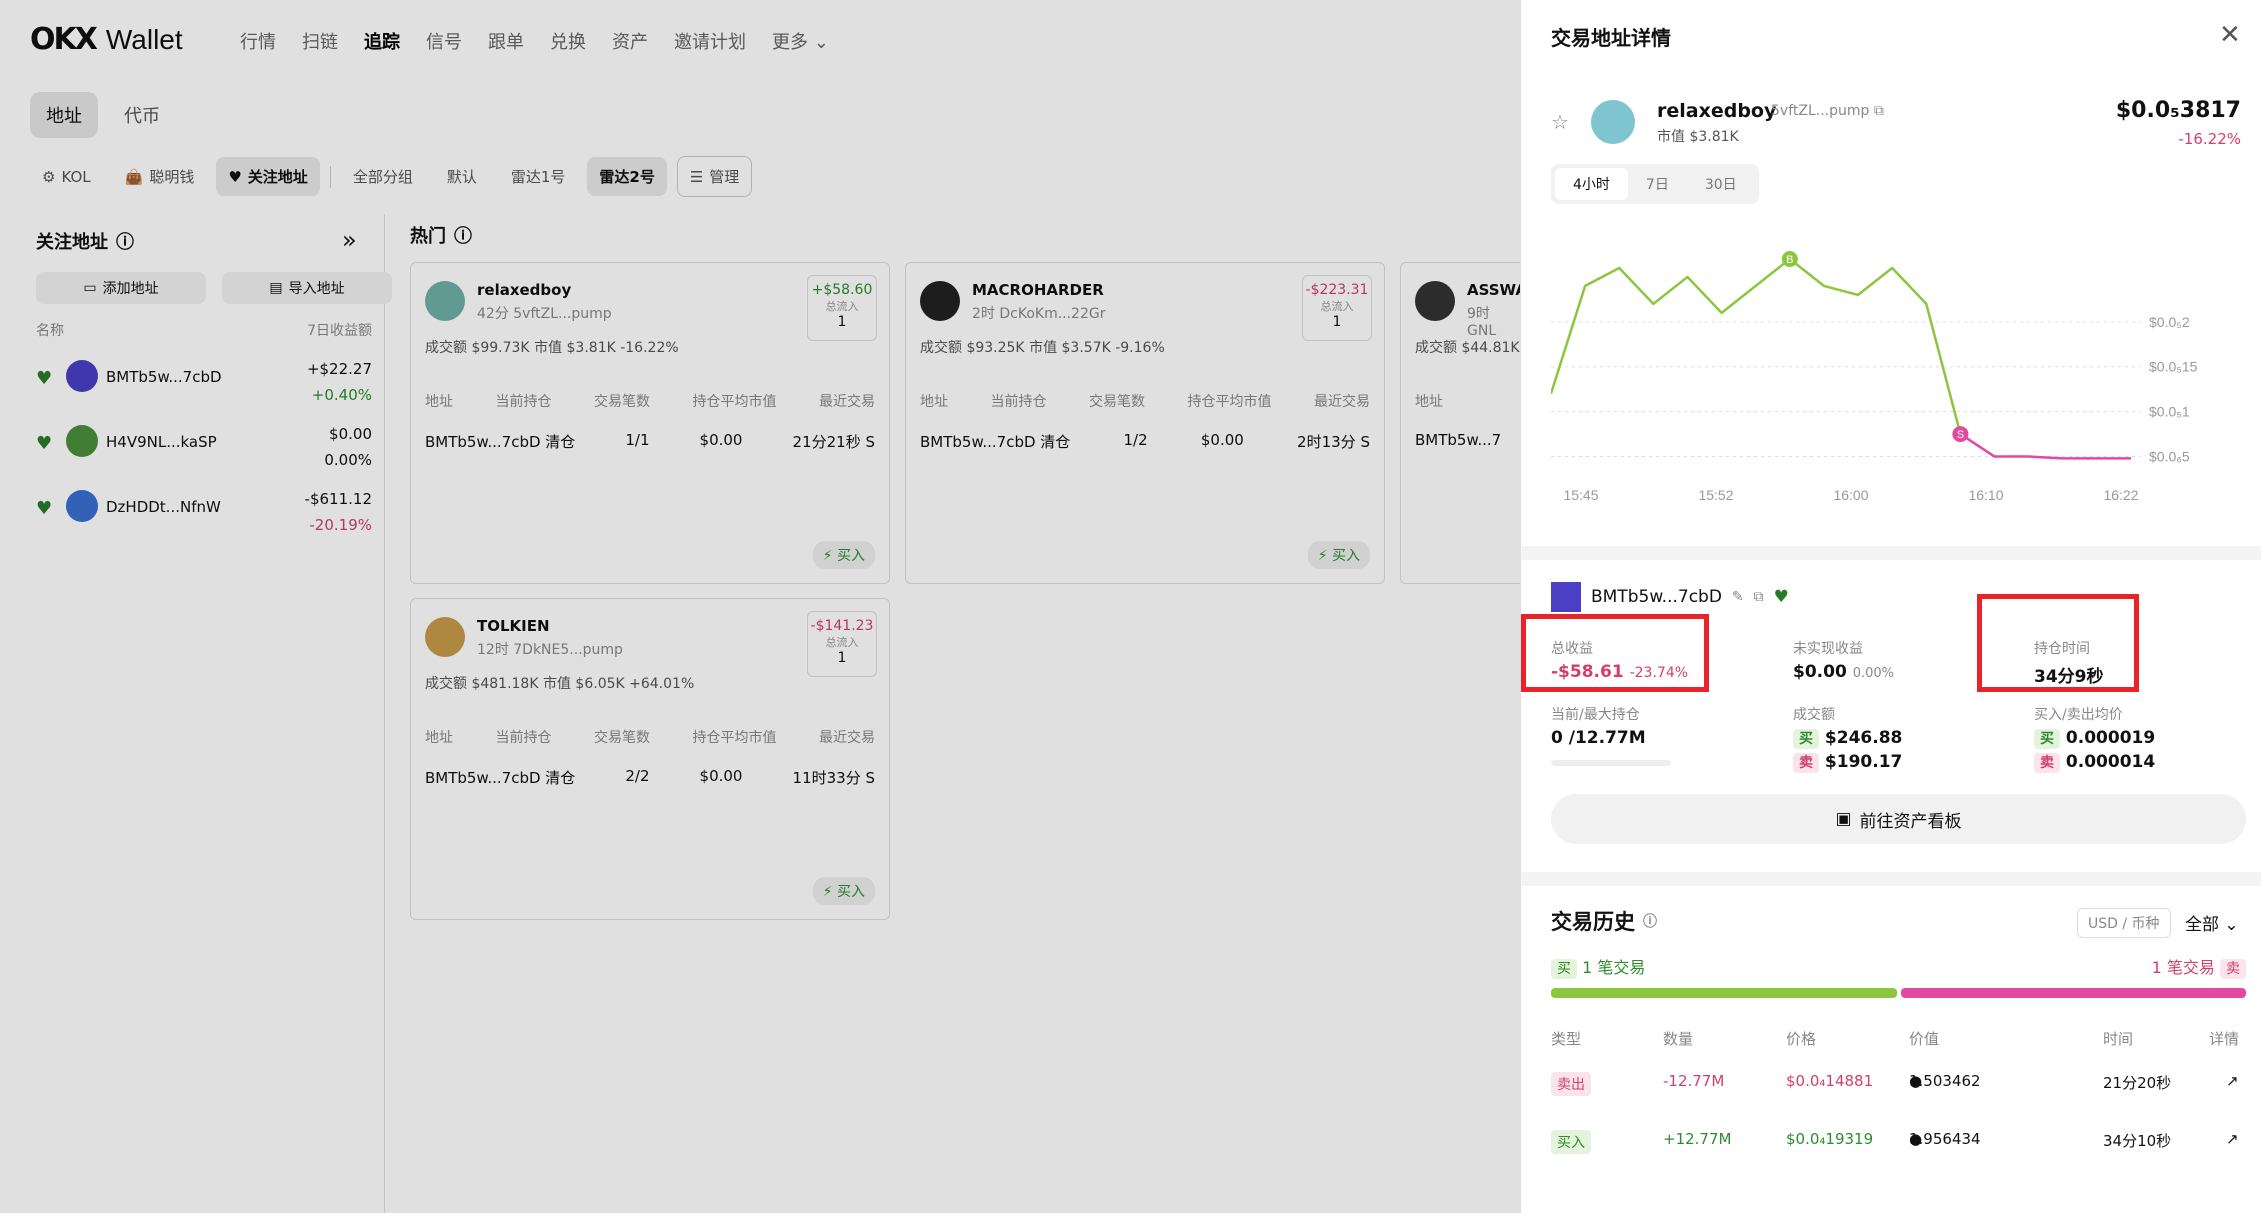 This screenshot has width=2261, height=1213. What do you see at coordinates (106, 39) in the screenshot?
I see `okx-logo: OKX Wallet` at bounding box center [106, 39].